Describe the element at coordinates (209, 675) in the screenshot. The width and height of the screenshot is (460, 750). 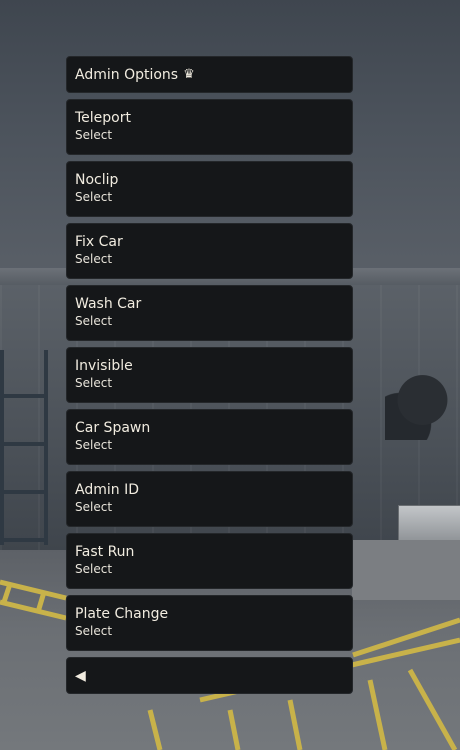
I see `back-button: ◀` at that location.